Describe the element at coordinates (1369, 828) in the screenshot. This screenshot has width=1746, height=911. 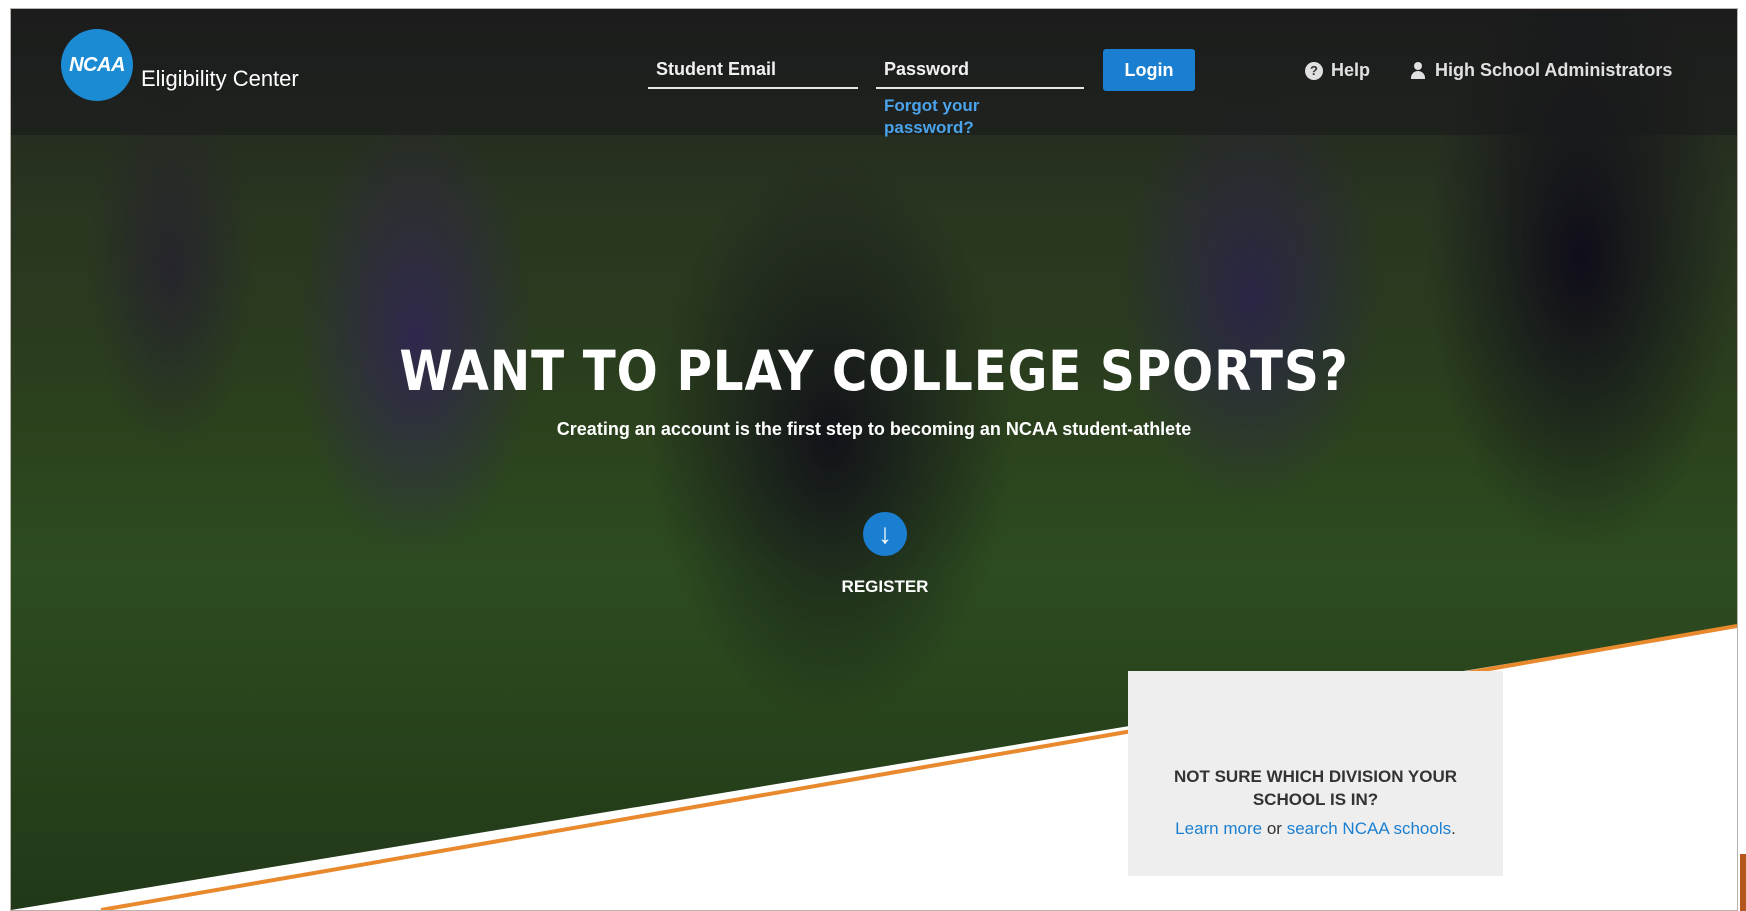
I see `search-ncaa-schools-link: search NCAA schools` at that location.